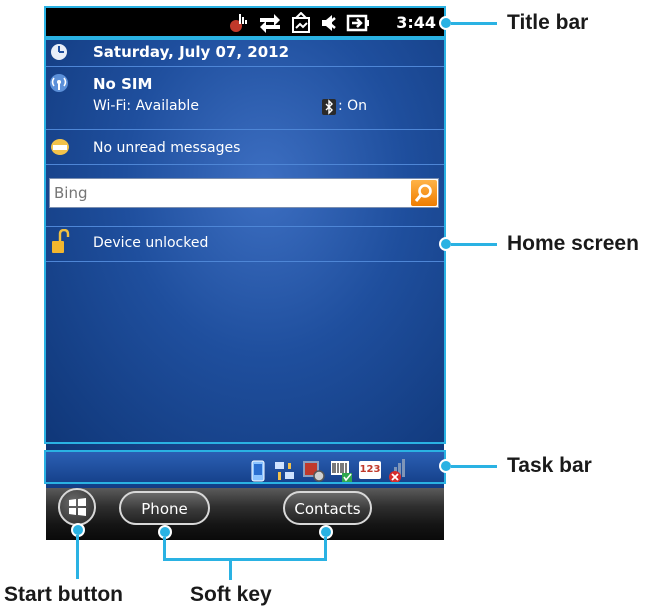 This screenshot has width=662, height=609. I want to click on settings-icon, so click(314, 471).